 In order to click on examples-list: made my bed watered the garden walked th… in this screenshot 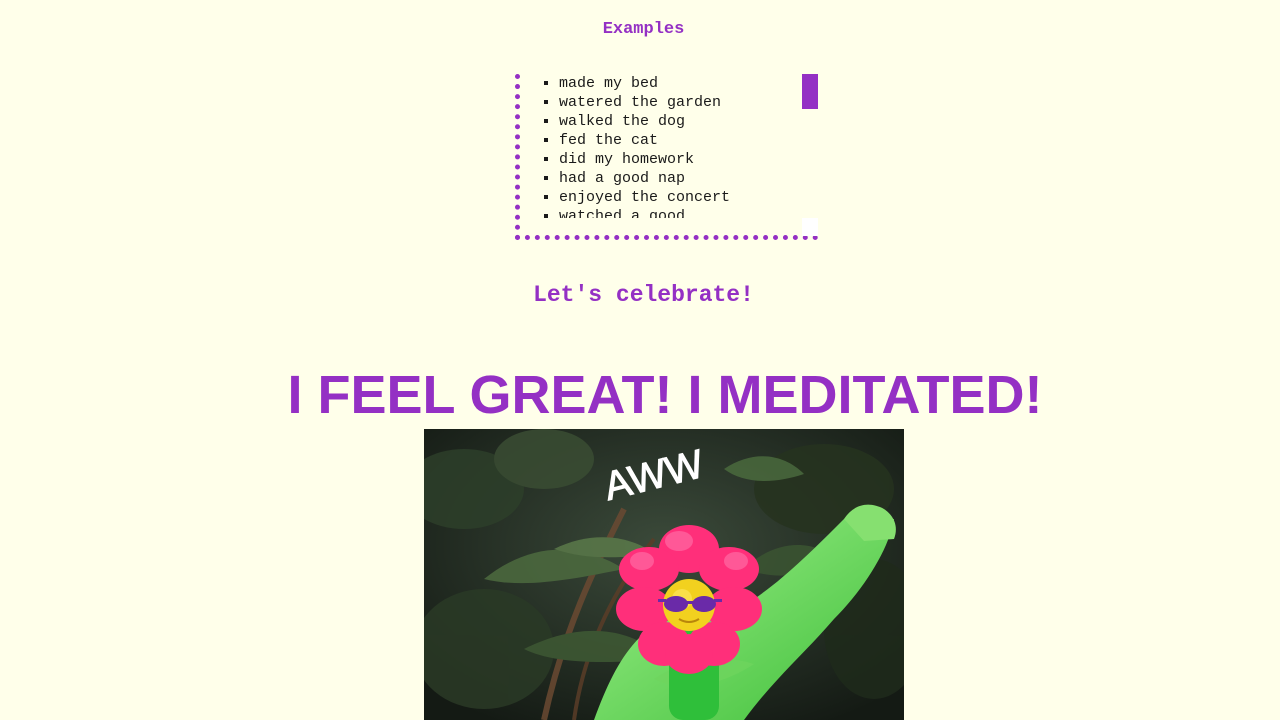, I will do `click(661, 146)`.